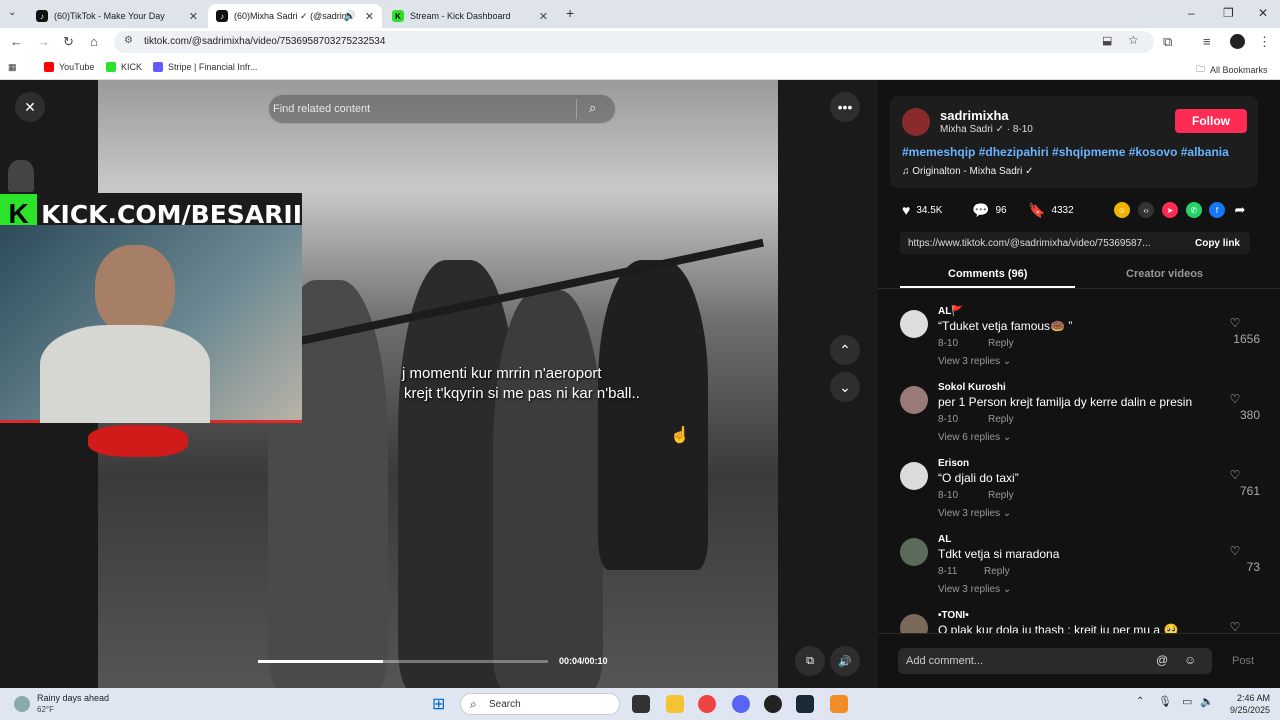 The image size is (1280, 720). I want to click on next-video-button: ⌄, so click(845, 387).